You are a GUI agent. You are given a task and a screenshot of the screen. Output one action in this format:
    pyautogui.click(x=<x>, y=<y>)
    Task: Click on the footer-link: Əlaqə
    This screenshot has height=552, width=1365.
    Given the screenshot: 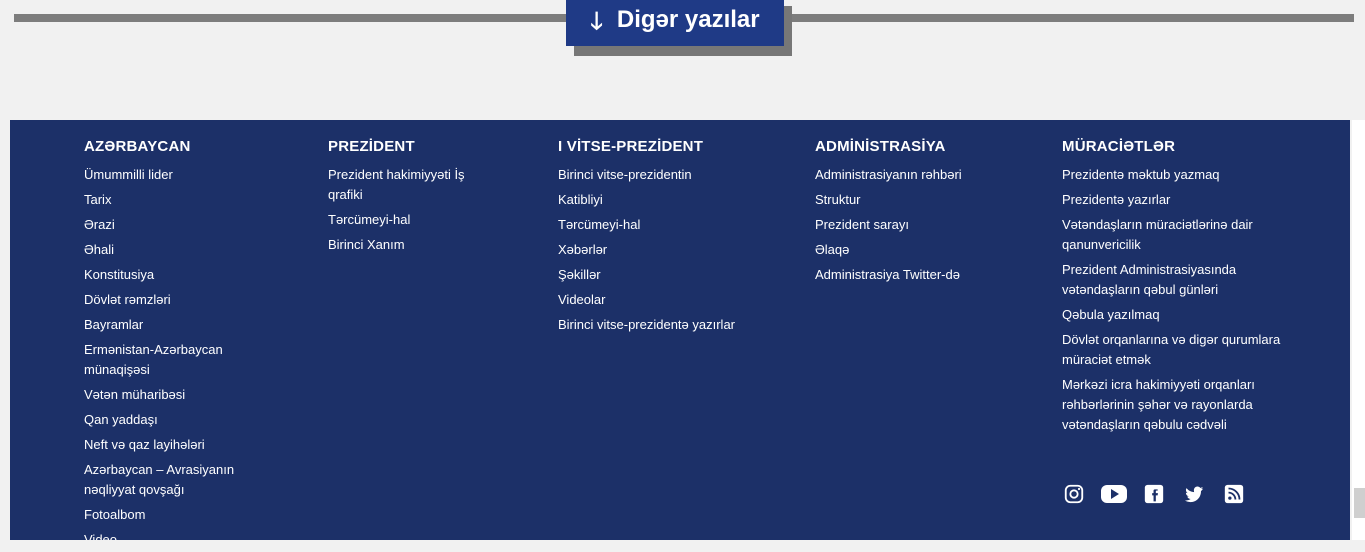 What is the action you would take?
    pyautogui.click(x=910, y=250)
    